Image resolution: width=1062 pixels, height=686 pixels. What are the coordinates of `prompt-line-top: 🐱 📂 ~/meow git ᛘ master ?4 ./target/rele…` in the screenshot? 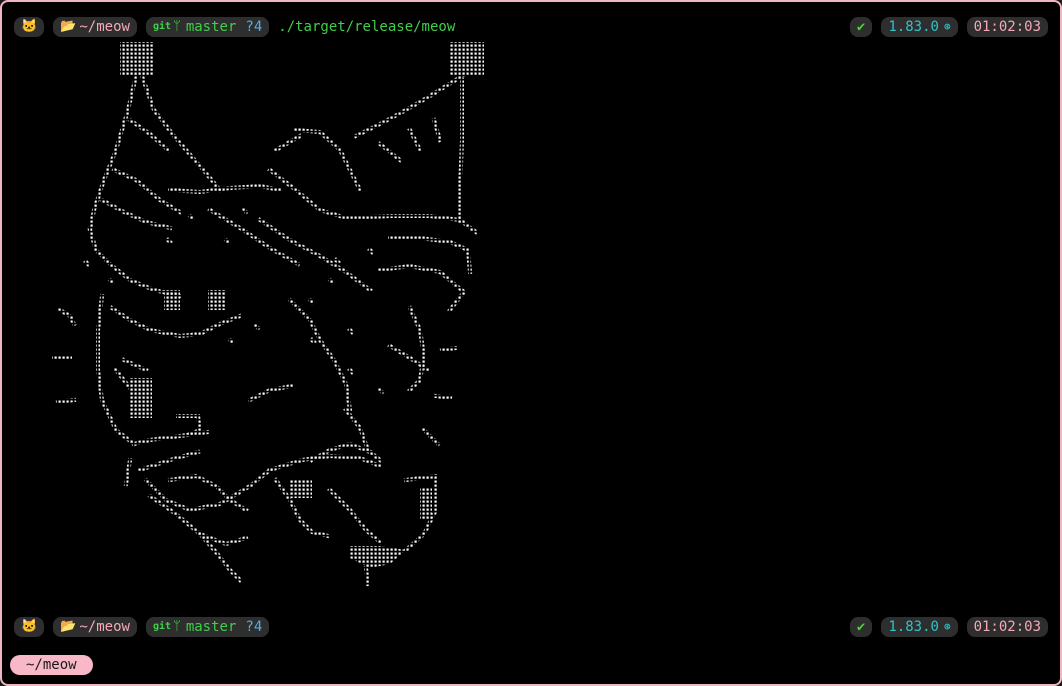 It's located at (531, 27).